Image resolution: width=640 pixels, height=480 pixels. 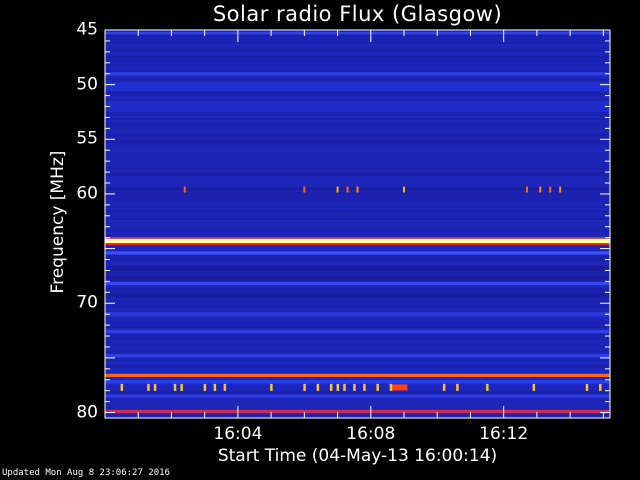 What do you see at coordinates (87, 412) in the screenshot?
I see `y-tick-label: 80` at bounding box center [87, 412].